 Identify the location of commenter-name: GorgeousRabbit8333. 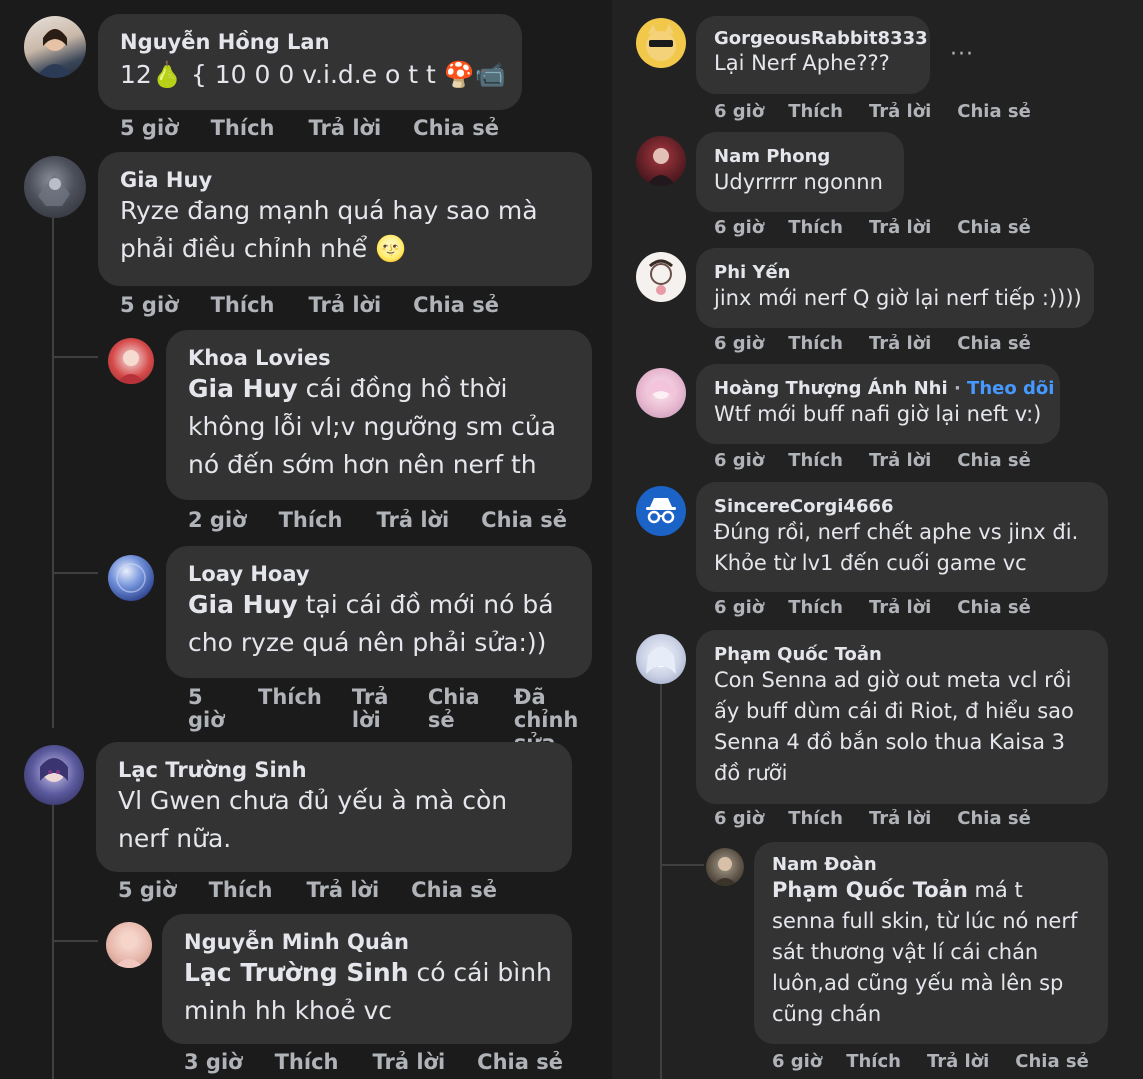
(822, 38).